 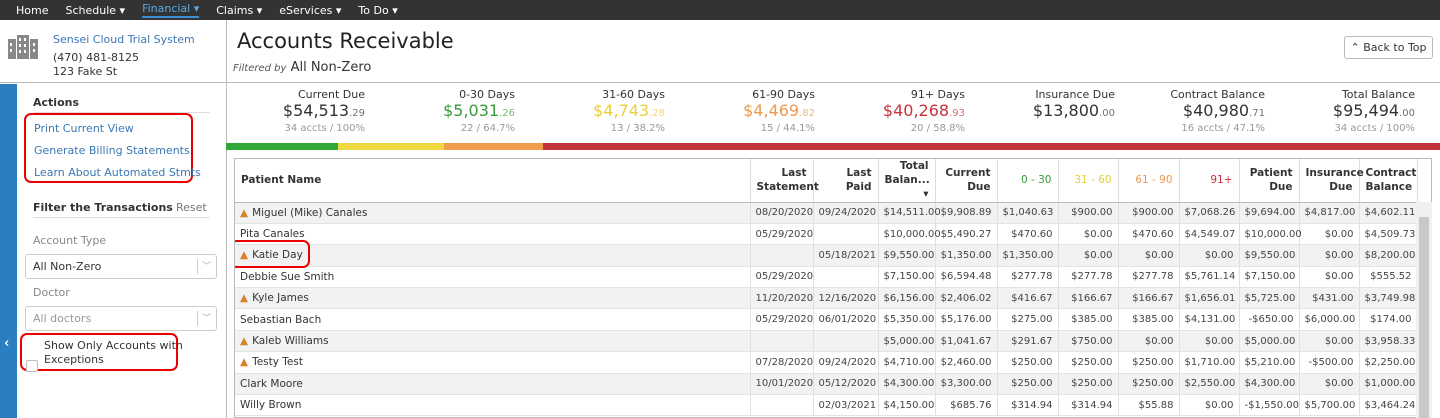 What do you see at coordinates (487, 94) in the screenshot?
I see `summary-label: 0-30 Days` at bounding box center [487, 94].